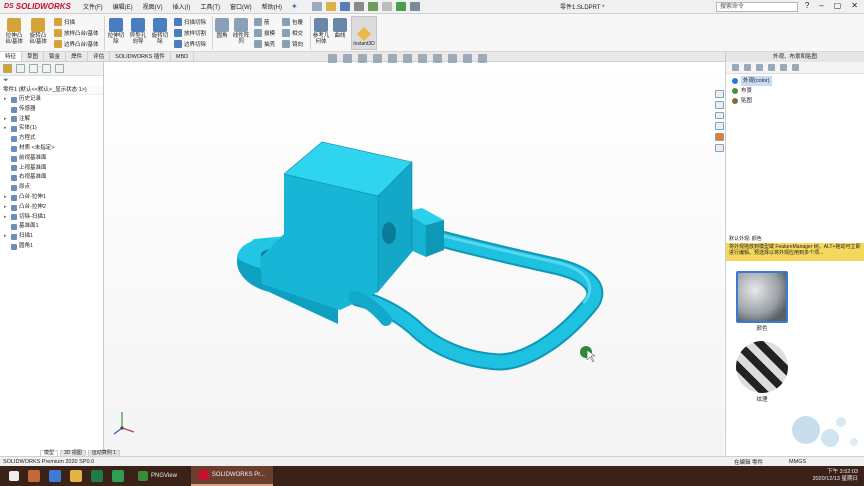 This screenshot has height=486, width=864. I want to click on tree-item: 传感器, so click(51, 110).